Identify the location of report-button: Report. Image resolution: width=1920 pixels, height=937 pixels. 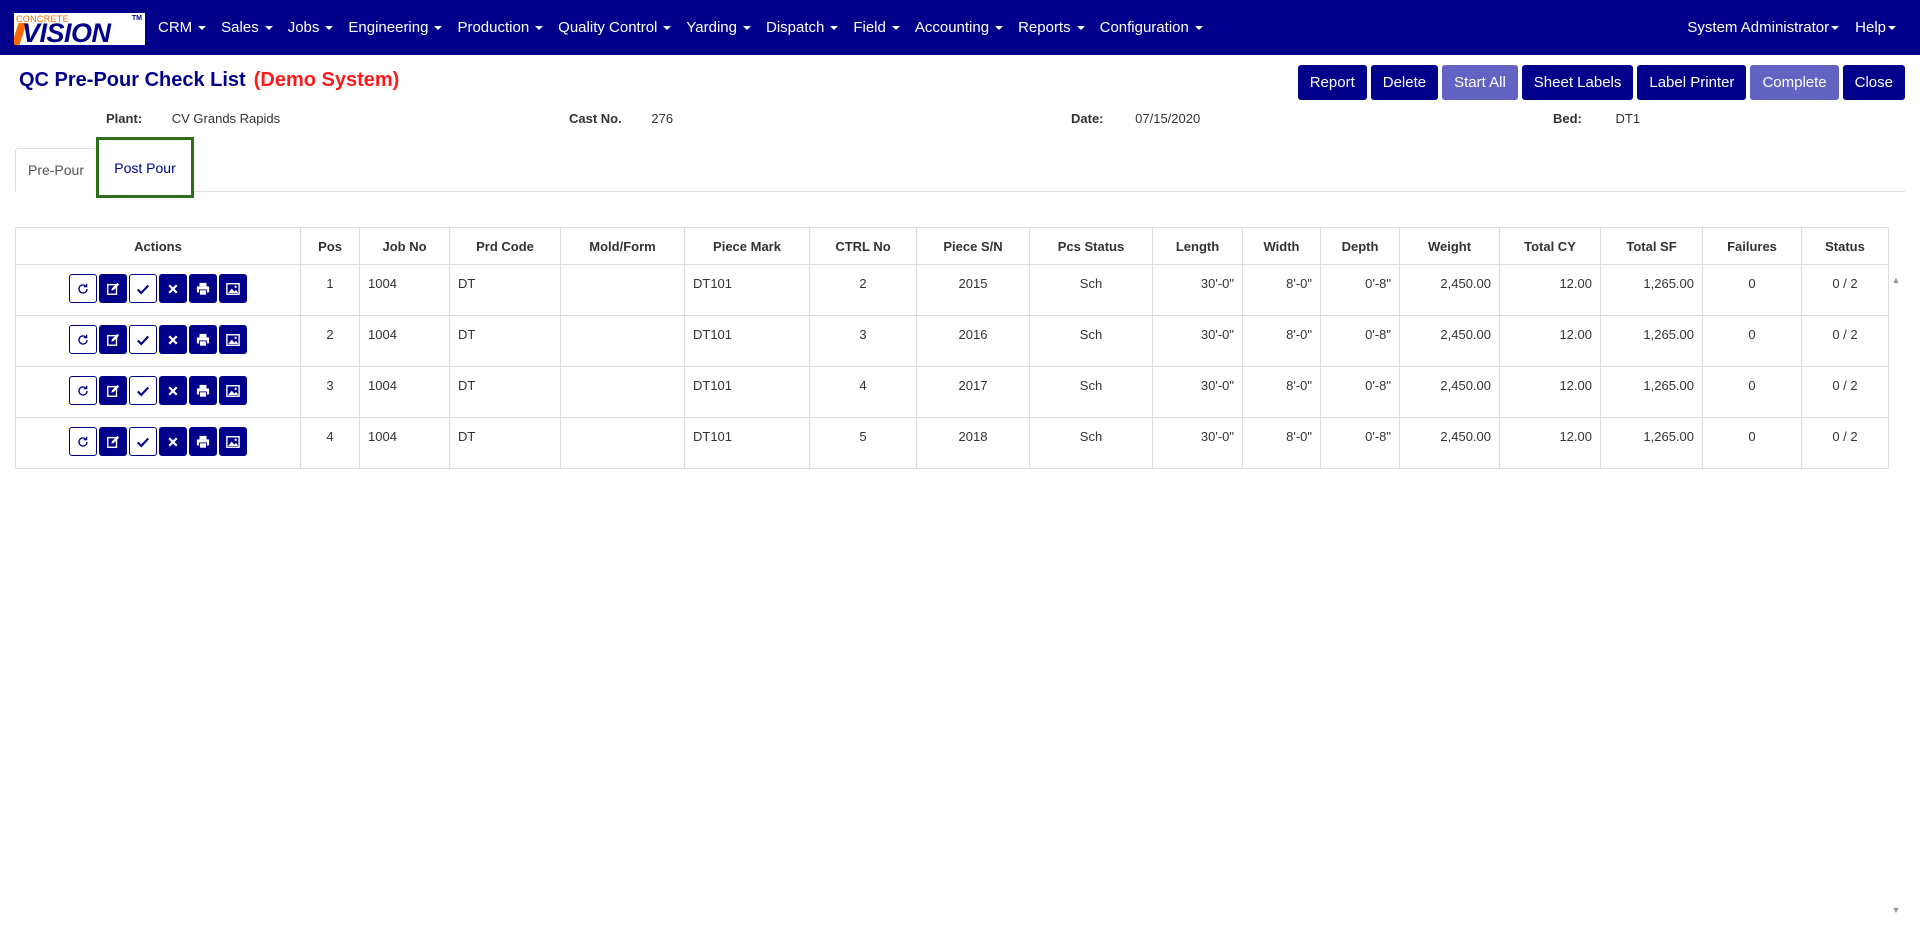
(1332, 82).